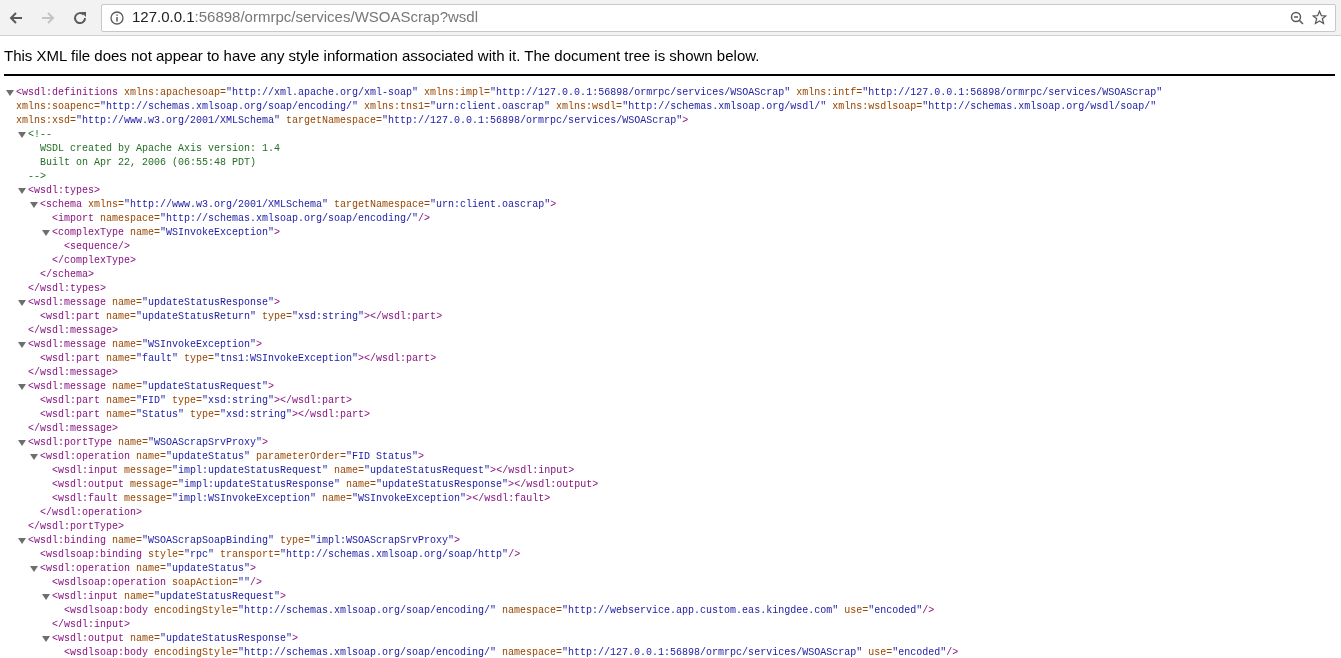 The image size is (1341, 658). What do you see at coordinates (91, 624) in the screenshot?
I see `xml-line: </wsdl:input>` at bounding box center [91, 624].